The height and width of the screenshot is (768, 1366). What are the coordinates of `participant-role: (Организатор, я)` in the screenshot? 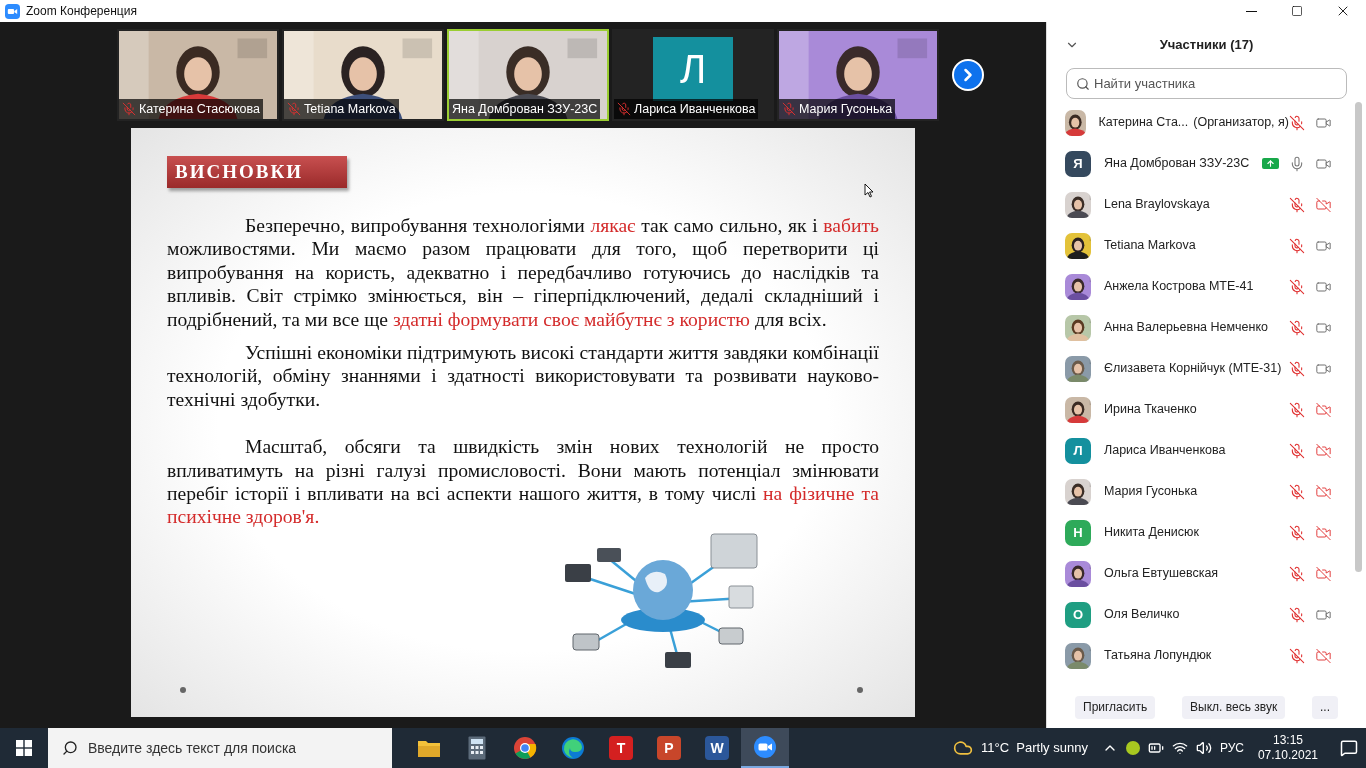 It's located at (1241, 123).